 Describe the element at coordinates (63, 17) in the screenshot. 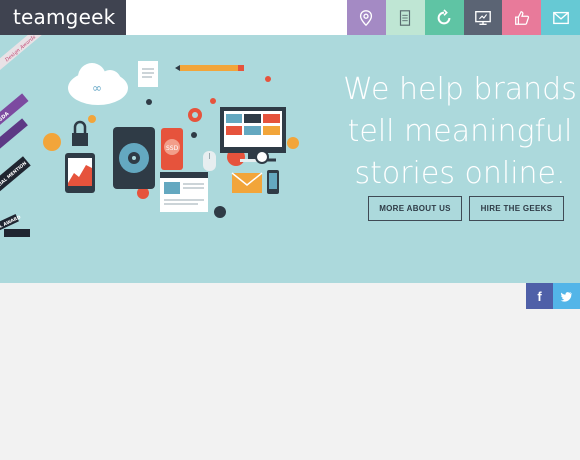

I see `site-logo: teamgeek` at that location.